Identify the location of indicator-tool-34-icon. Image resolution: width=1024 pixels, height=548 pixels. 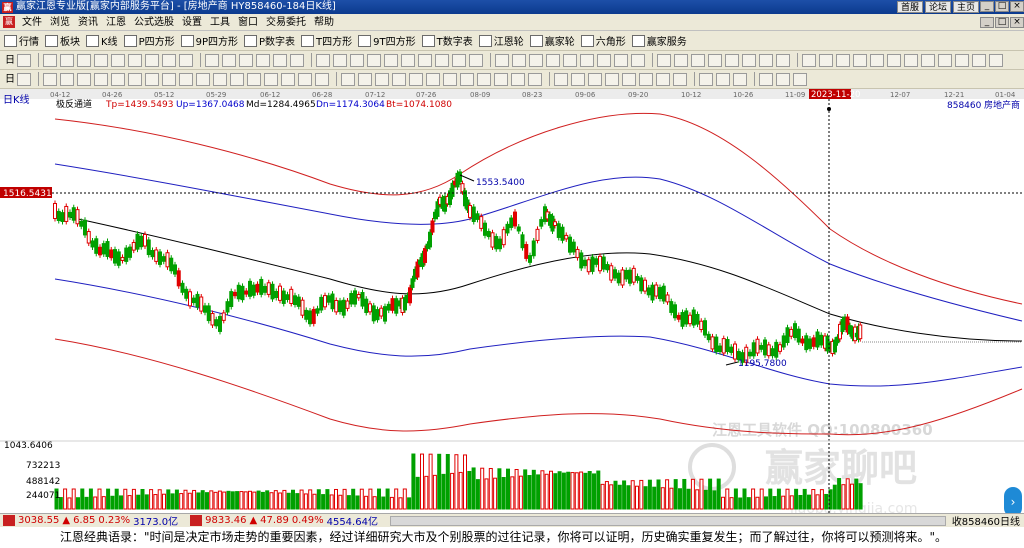
(612, 79).